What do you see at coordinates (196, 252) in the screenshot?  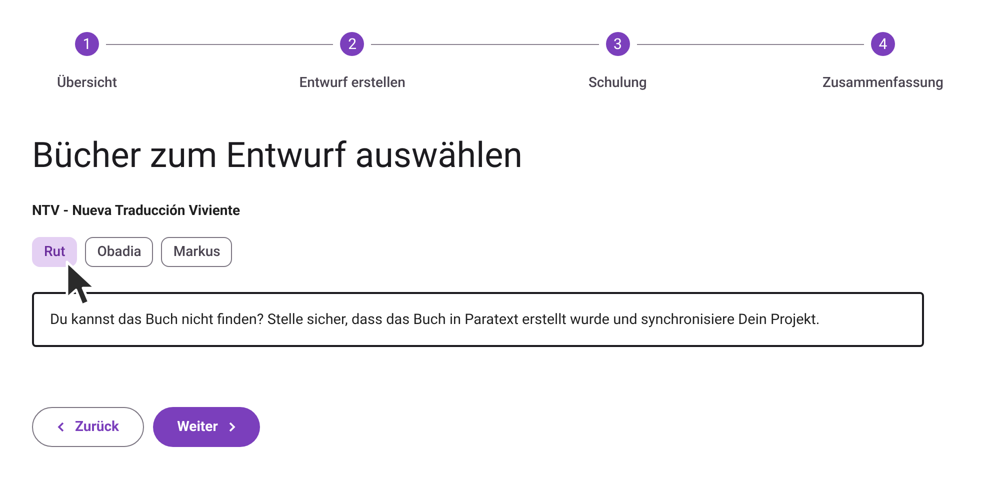 I see `book-chip: Markus` at bounding box center [196, 252].